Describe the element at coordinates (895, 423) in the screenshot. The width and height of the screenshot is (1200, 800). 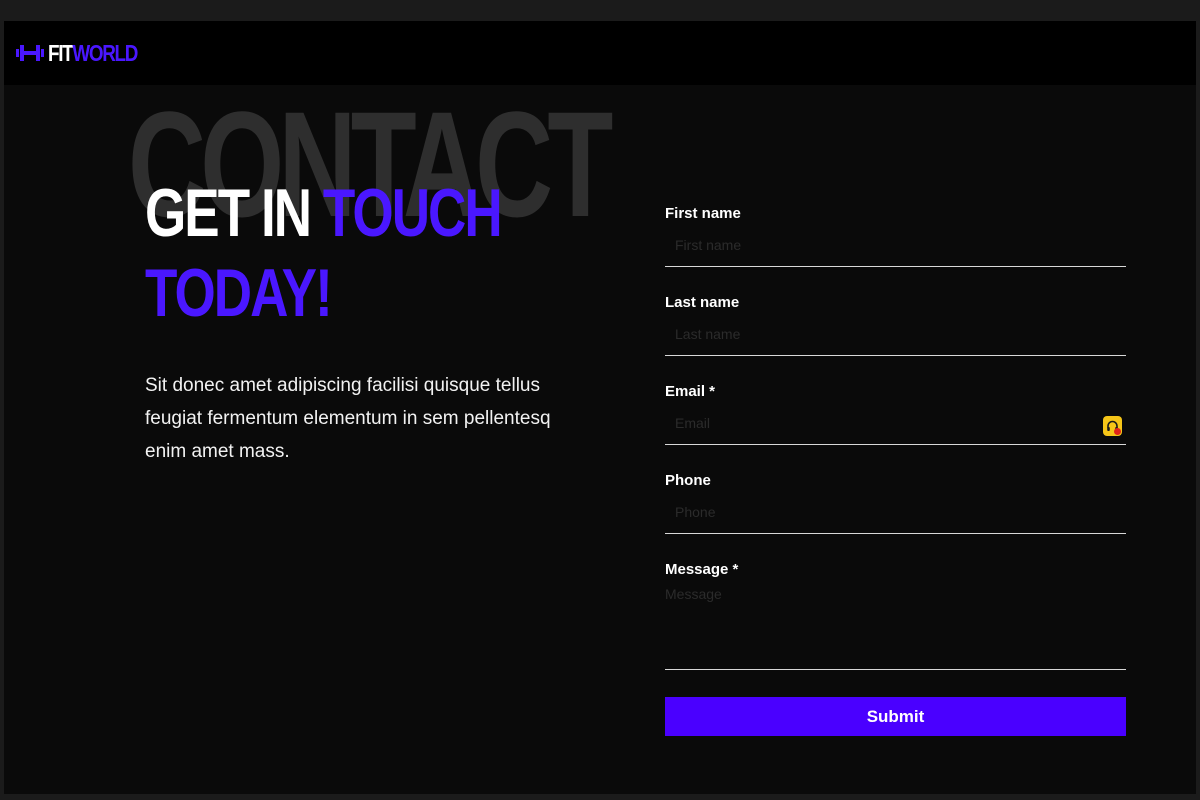
I see `email-input` at that location.